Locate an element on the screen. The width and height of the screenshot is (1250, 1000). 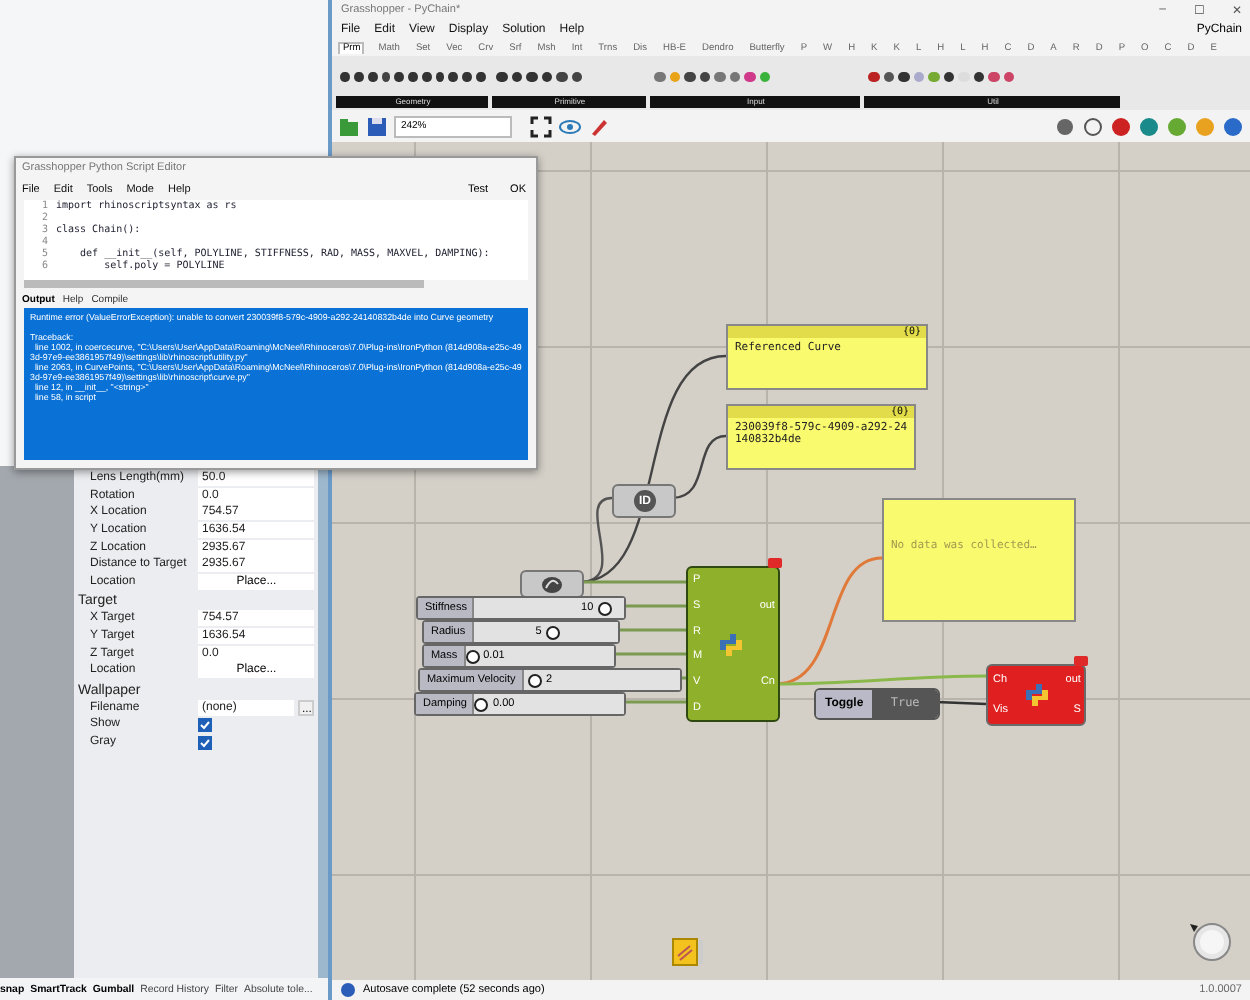
navigation-ball-icon is located at coordinates (1210, 940).